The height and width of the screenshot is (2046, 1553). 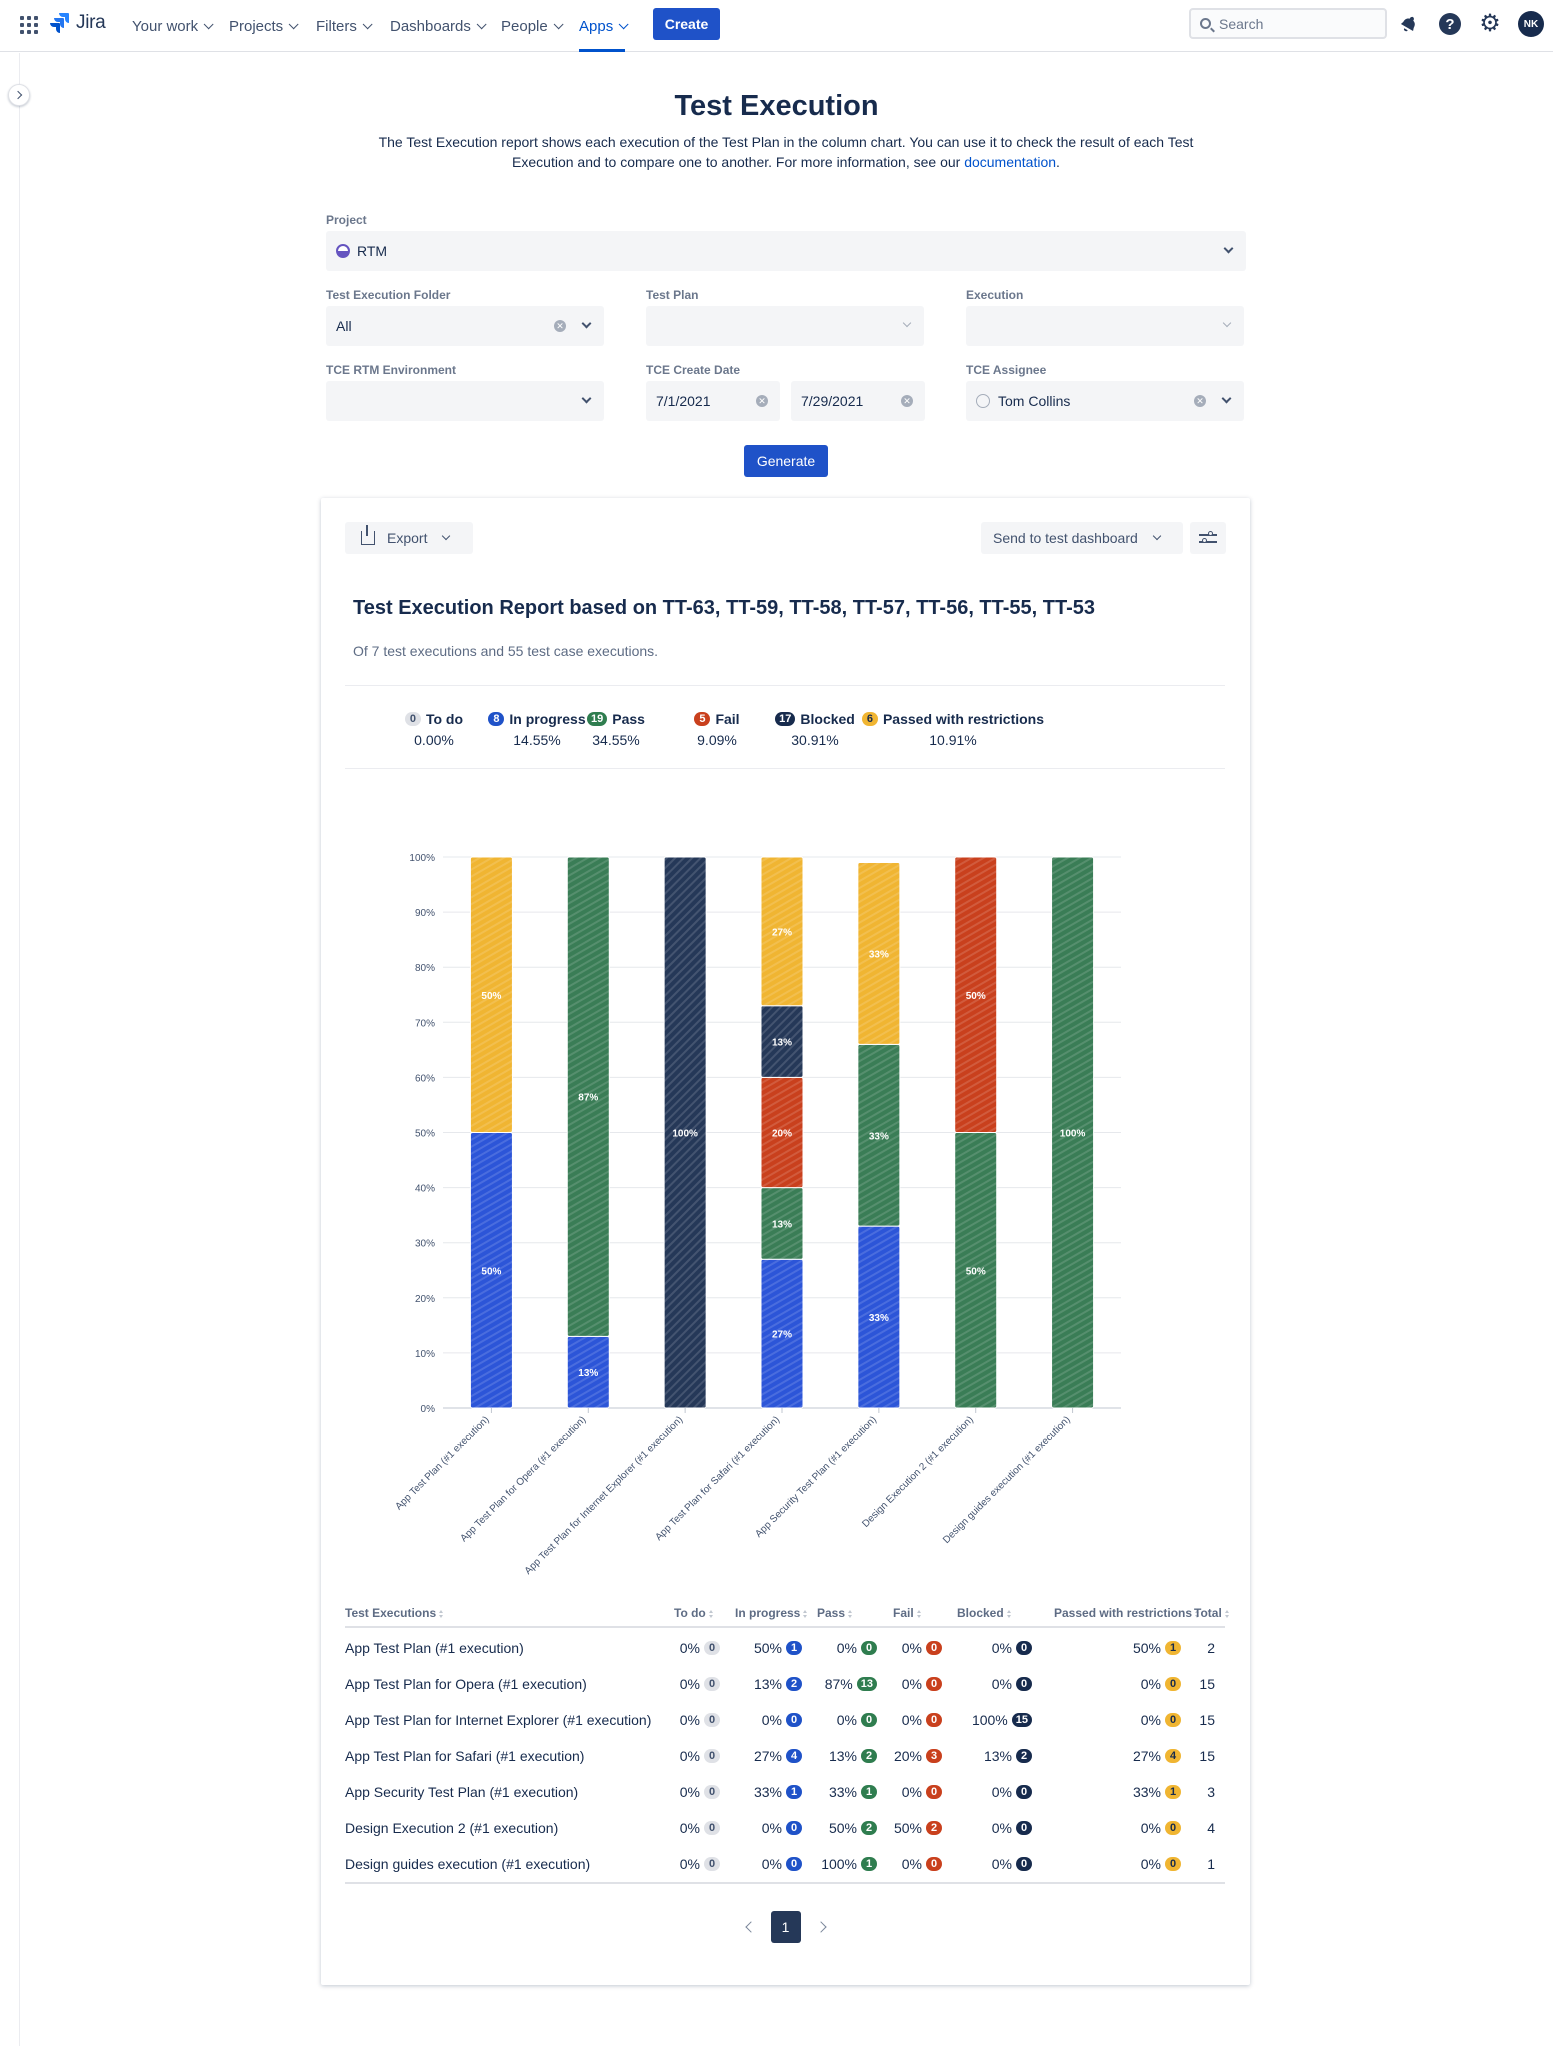 What do you see at coordinates (1490, 24) in the screenshot?
I see `settings-gear-icon: ⚙` at bounding box center [1490, 24].